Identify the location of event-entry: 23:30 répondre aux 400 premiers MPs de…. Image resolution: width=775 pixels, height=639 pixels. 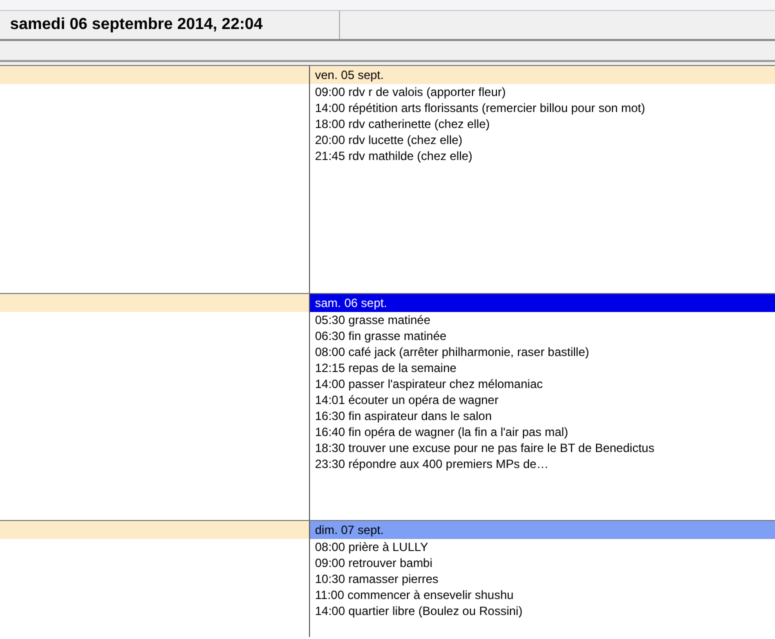
(429, 464).